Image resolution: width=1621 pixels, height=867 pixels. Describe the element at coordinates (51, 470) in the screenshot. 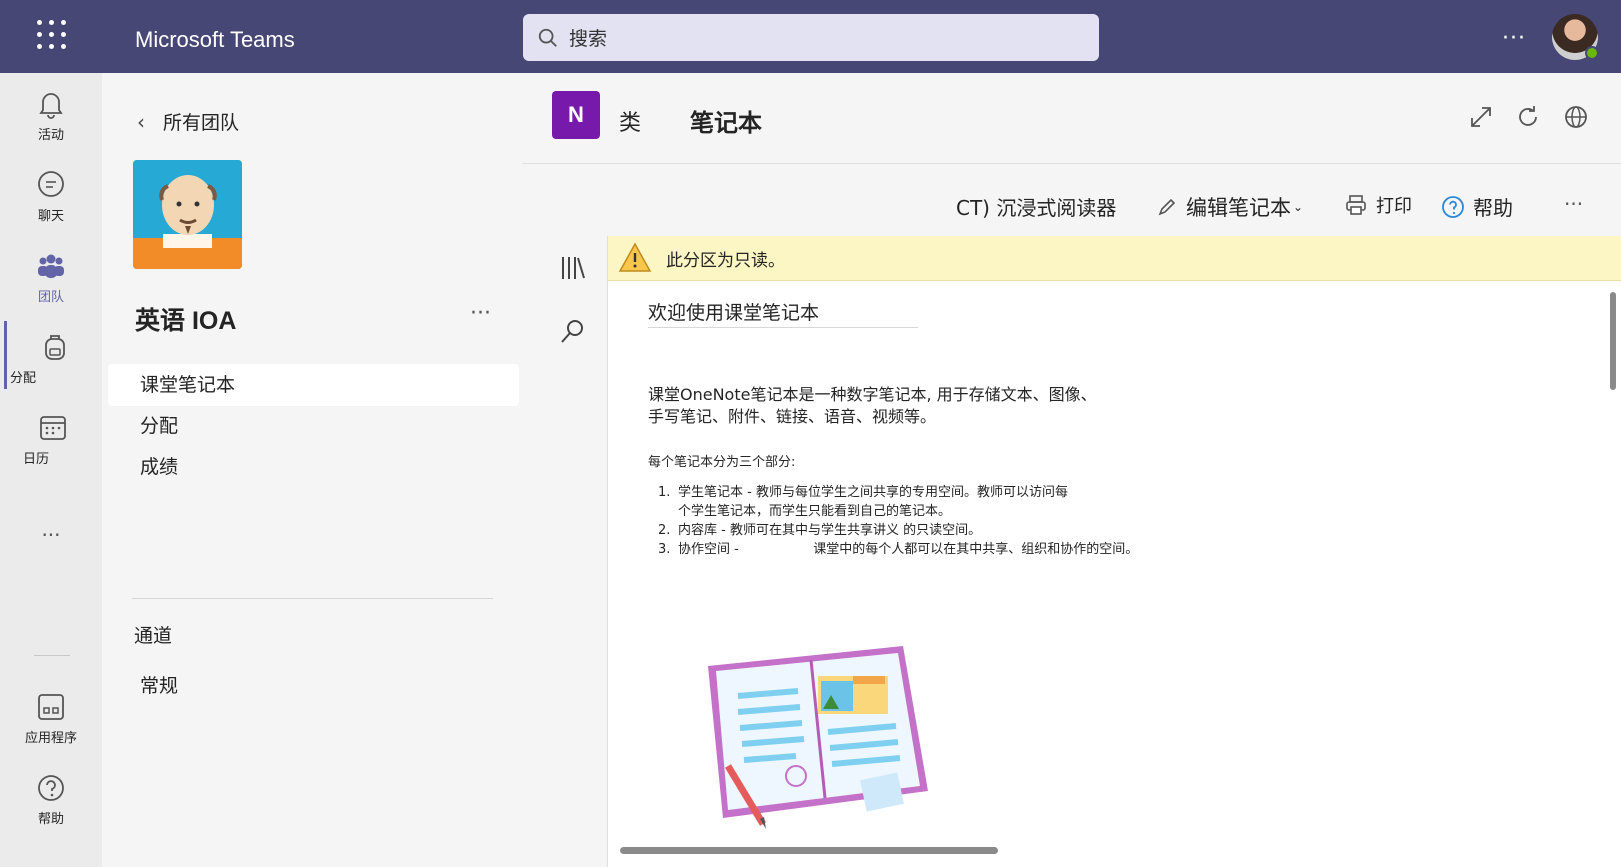

I see `app-rail: 活动 聊天 团队 分配 日历 ··· 应用程序 帮助` at that location.